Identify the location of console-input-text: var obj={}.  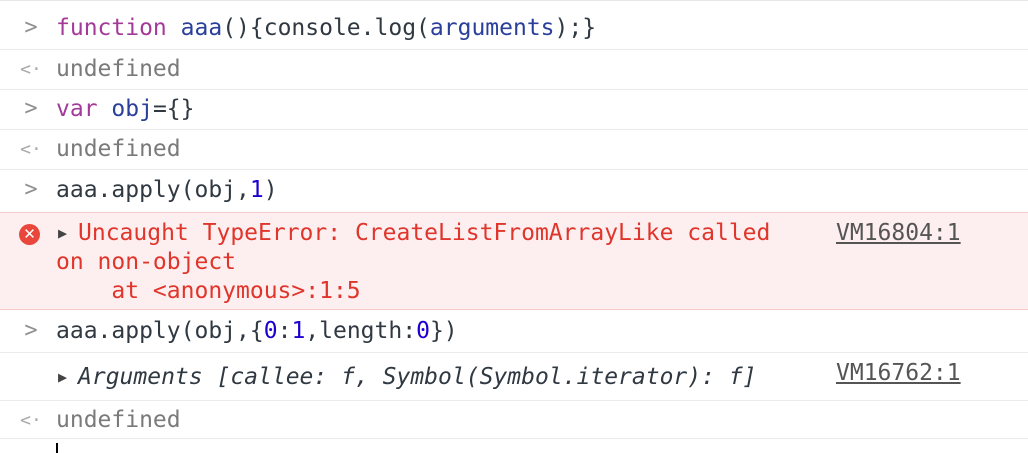
(125, 109).